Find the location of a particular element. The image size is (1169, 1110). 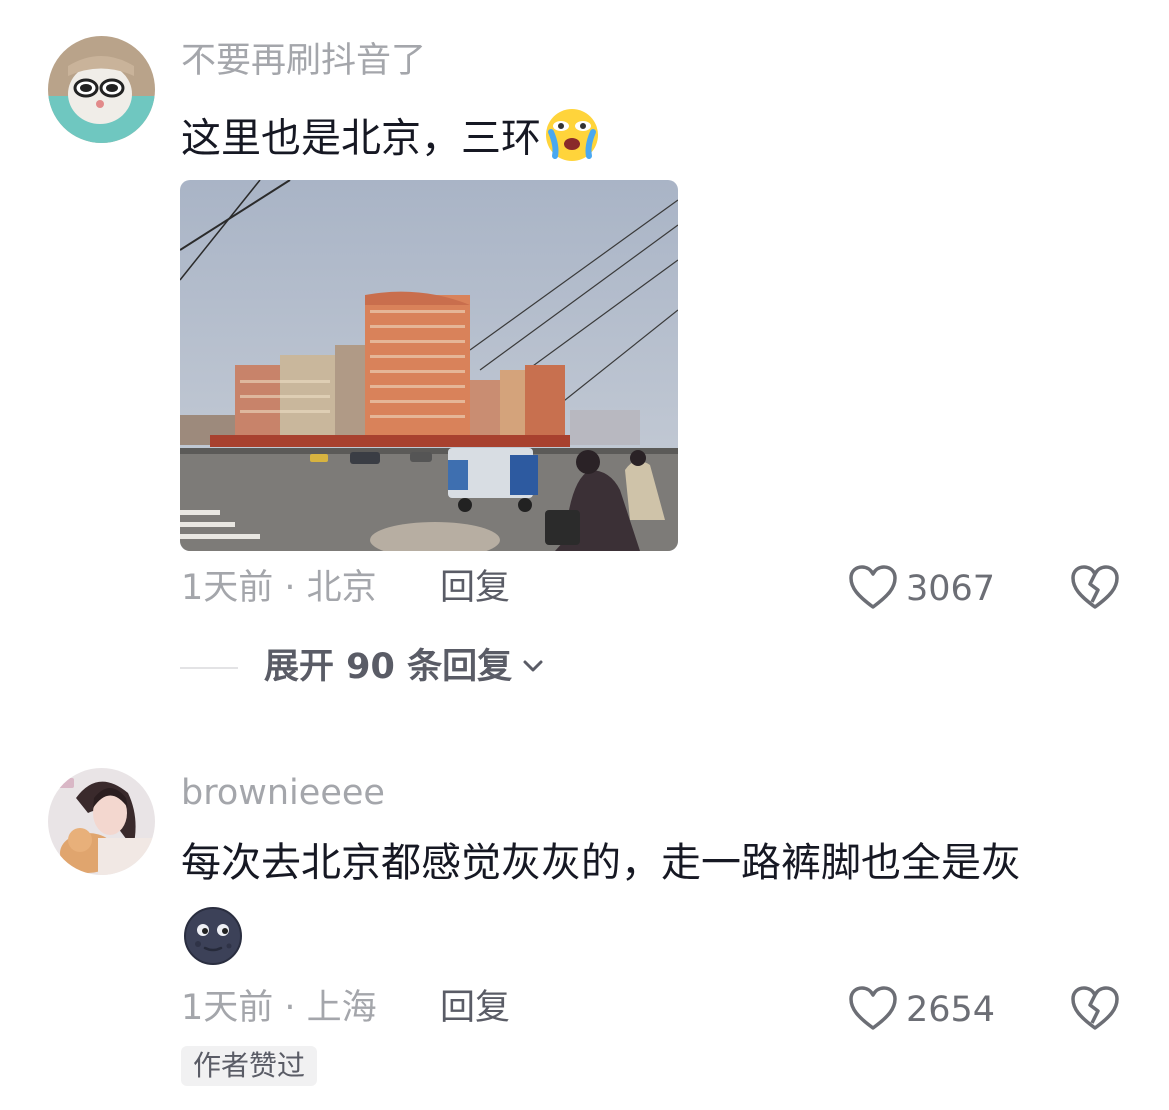

comment-text-content: 每次去北京都感觉灰灰的，走一路裤脚也全是灰 is located at coordinates (601, 863).